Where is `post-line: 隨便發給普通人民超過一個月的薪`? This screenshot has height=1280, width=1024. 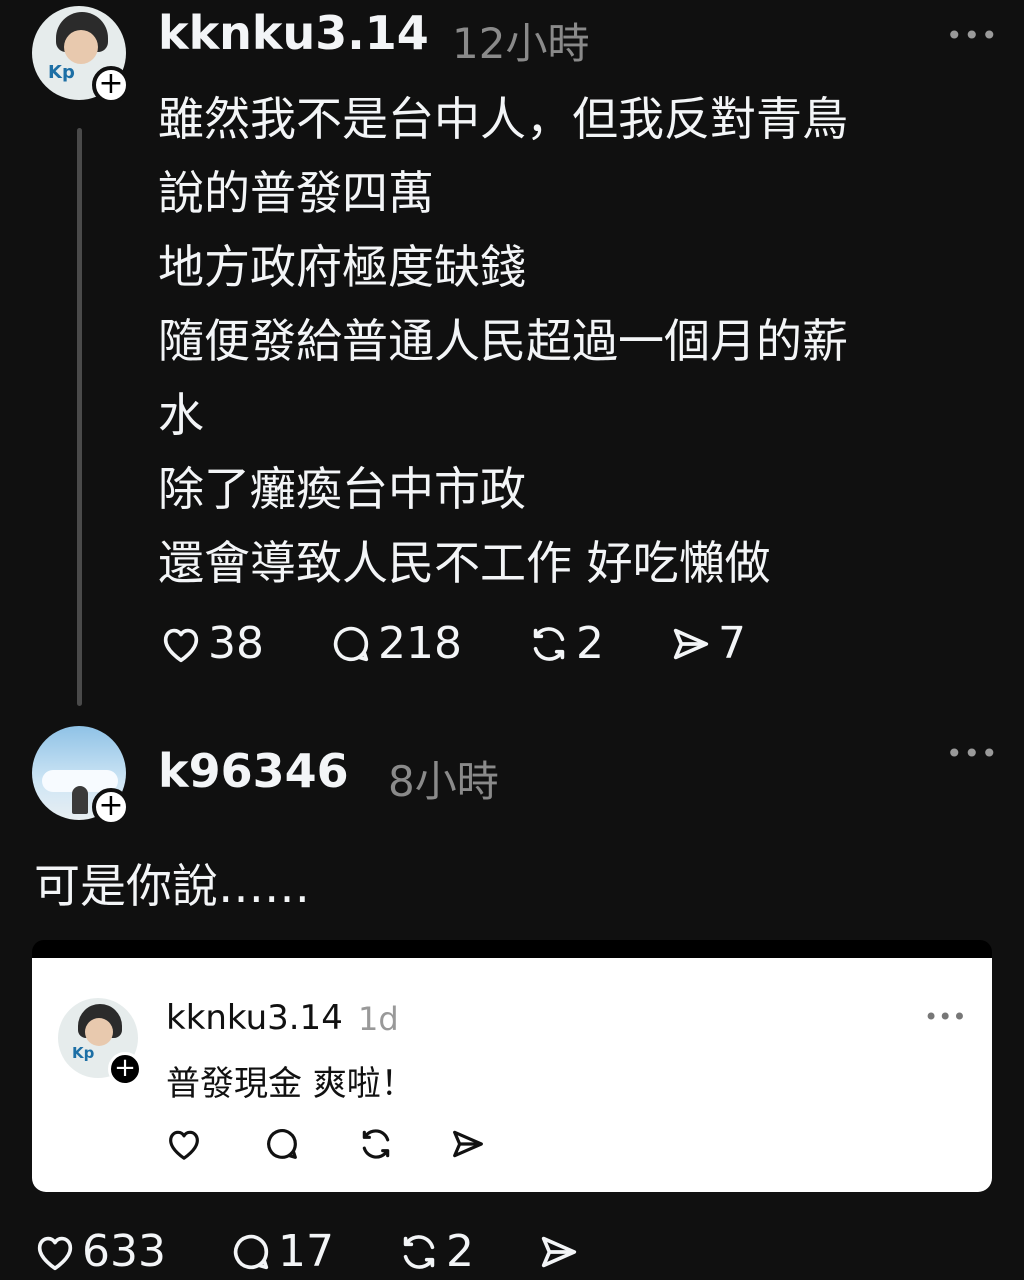 post-line: 隨便發給普通人民超過一個月的薪 is located at coordinates (503, 341).